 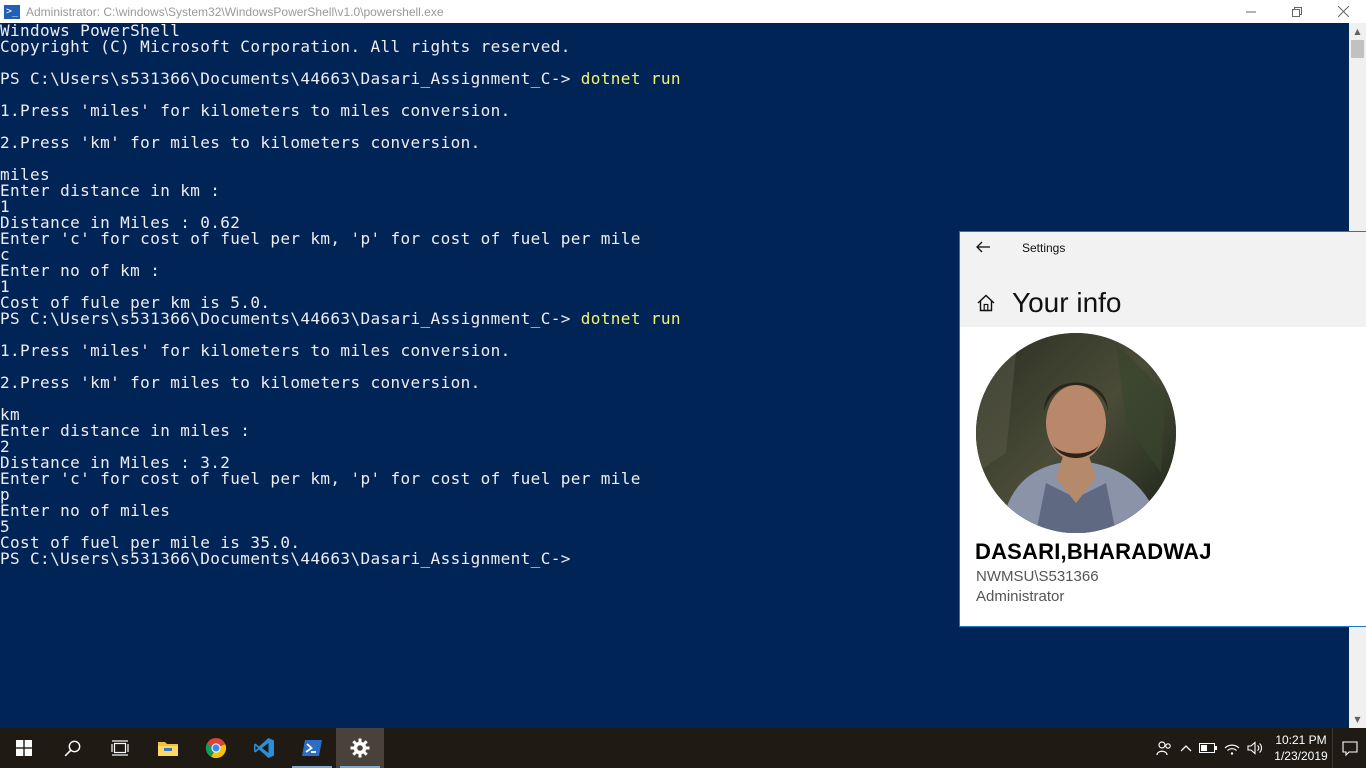 I want to click on scroll-down-icon: ▼, so click(x=1357, y=719).